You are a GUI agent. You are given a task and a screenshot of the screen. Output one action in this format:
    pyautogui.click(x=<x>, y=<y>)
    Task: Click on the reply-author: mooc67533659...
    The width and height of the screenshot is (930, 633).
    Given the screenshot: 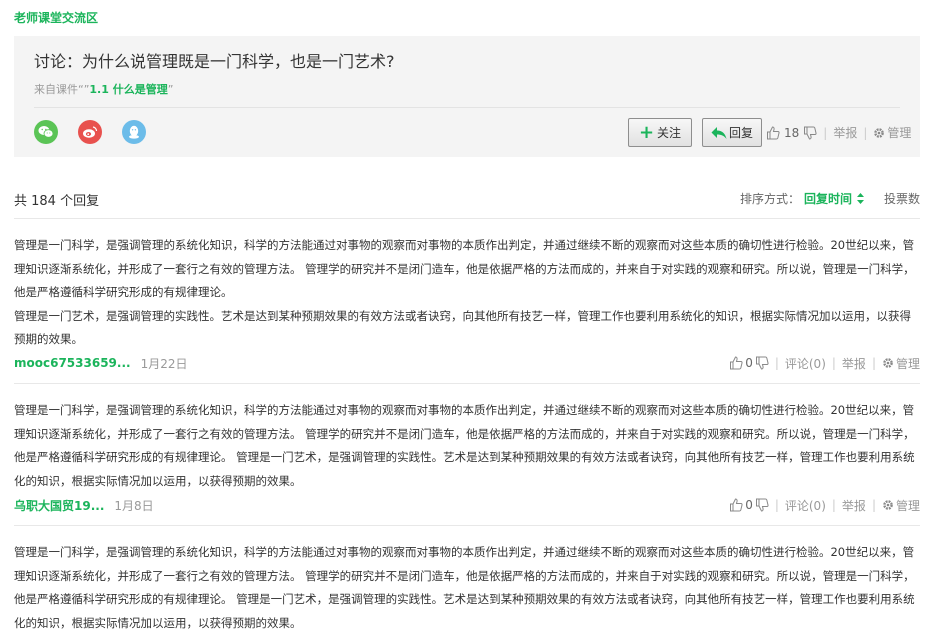 What is the action you would take?
    pyautogui.click(x=72, y=363)
    